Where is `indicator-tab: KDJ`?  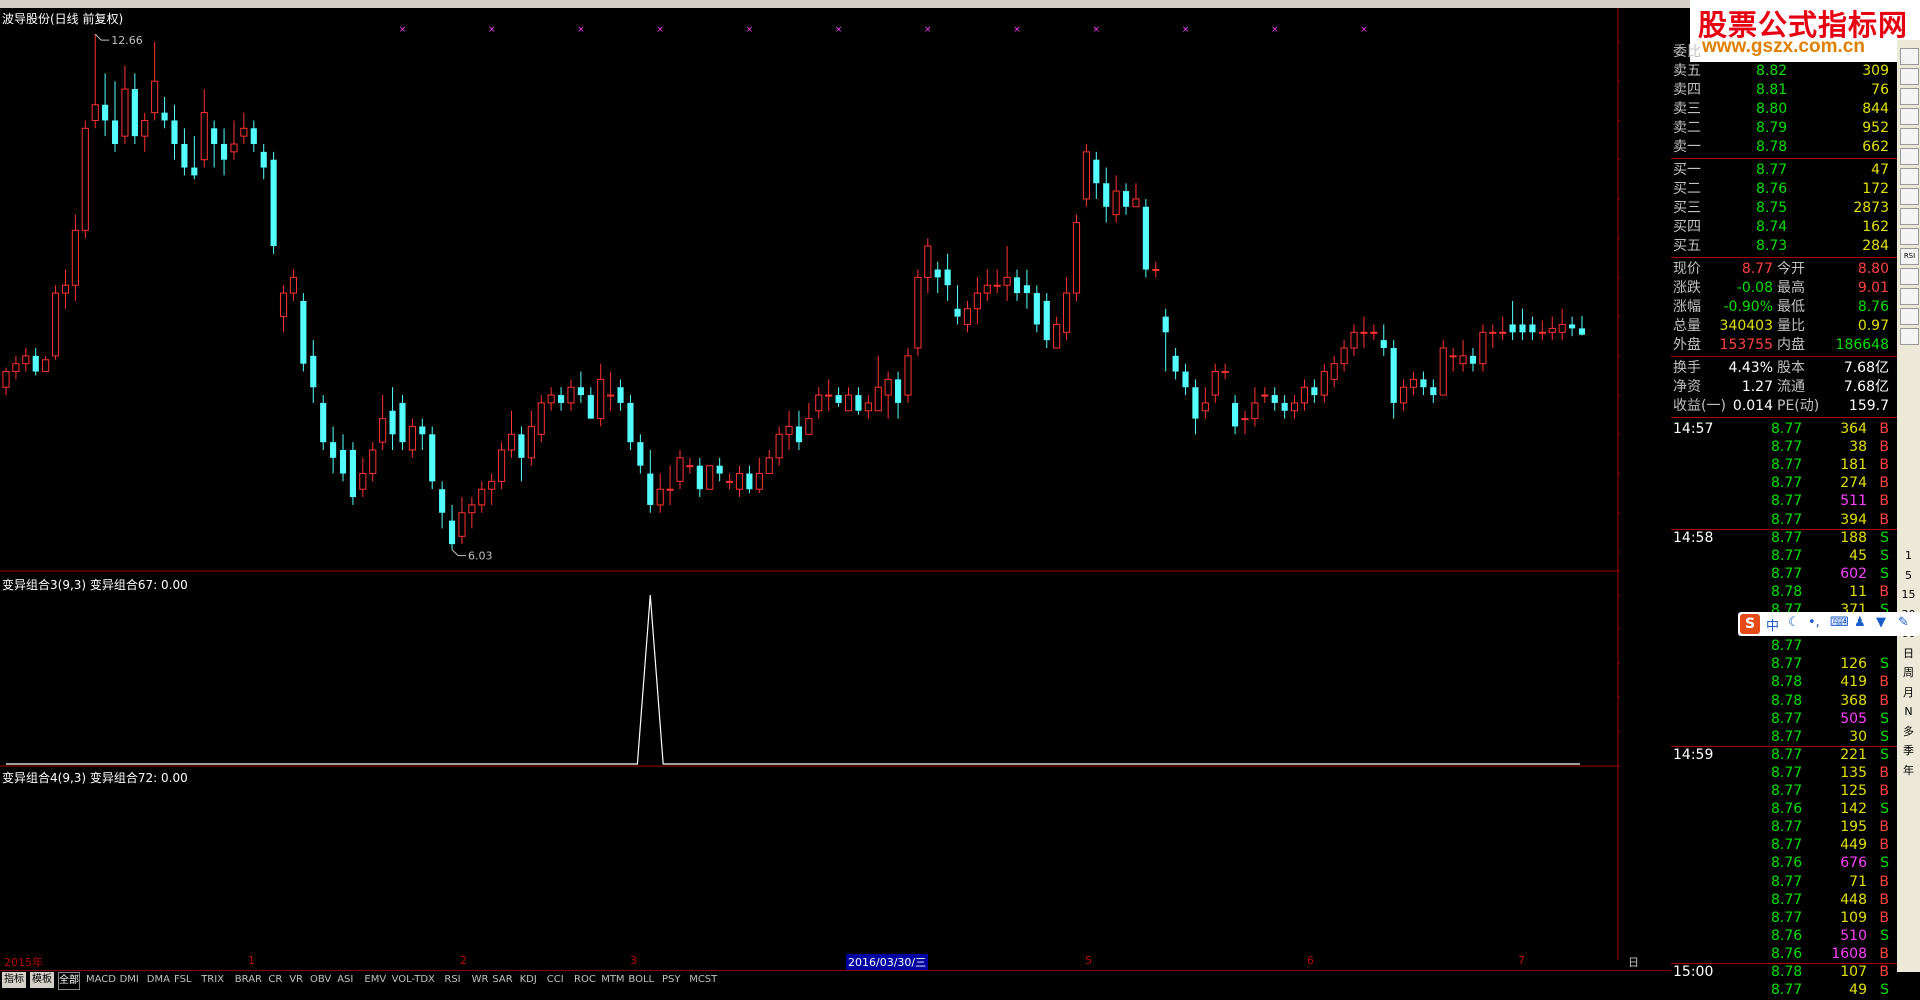
indicator-tab: KDJ is located at coordinates (528, 980).